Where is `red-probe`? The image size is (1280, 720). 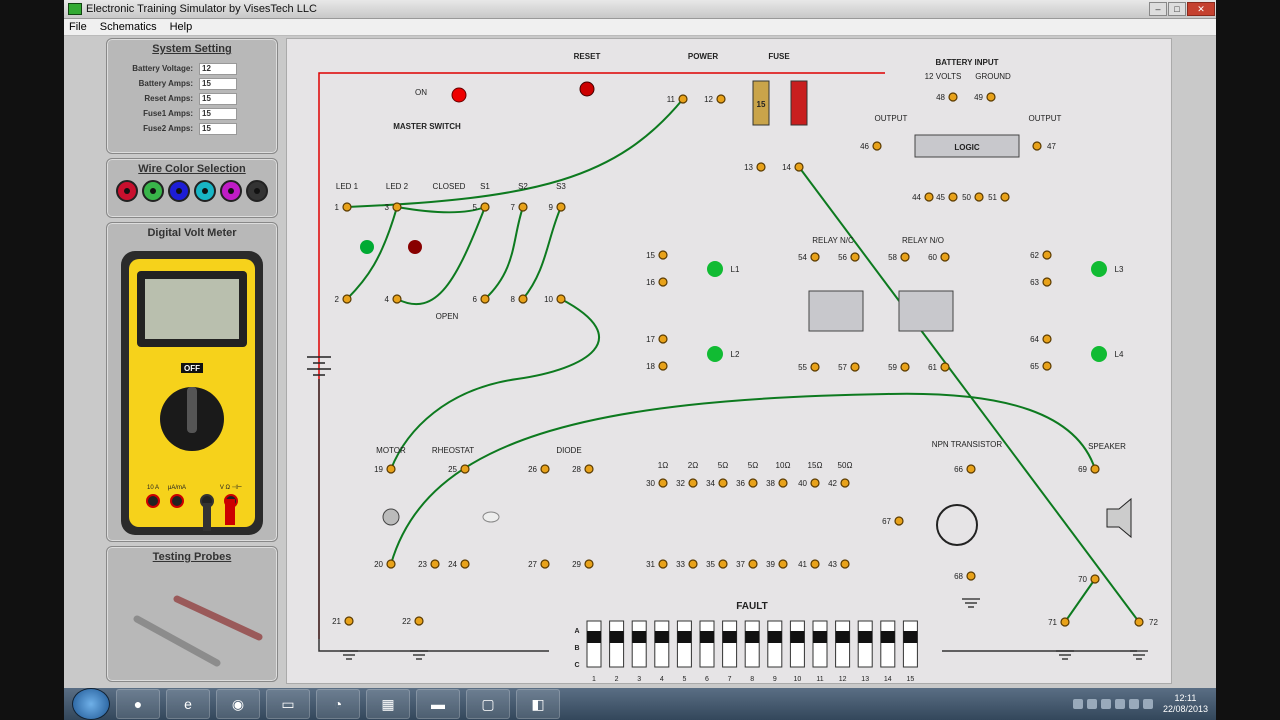 red-probe is located at coordinates (218, 618).